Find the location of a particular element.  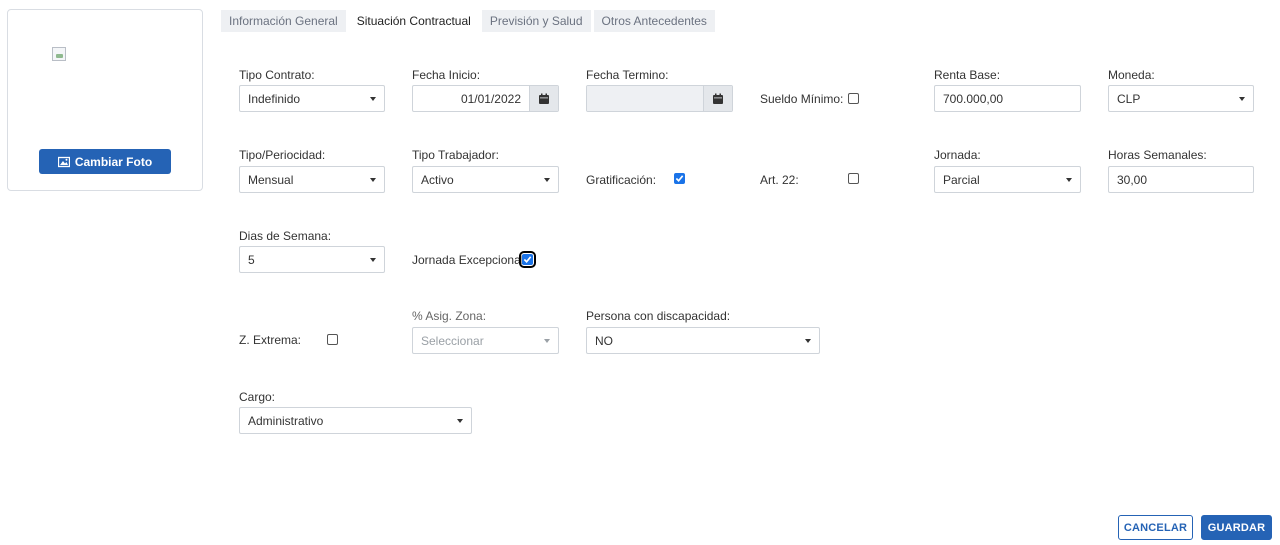

jornada-excepcional-label: Jornada Excepcional: is located at coordinates (469, 260).